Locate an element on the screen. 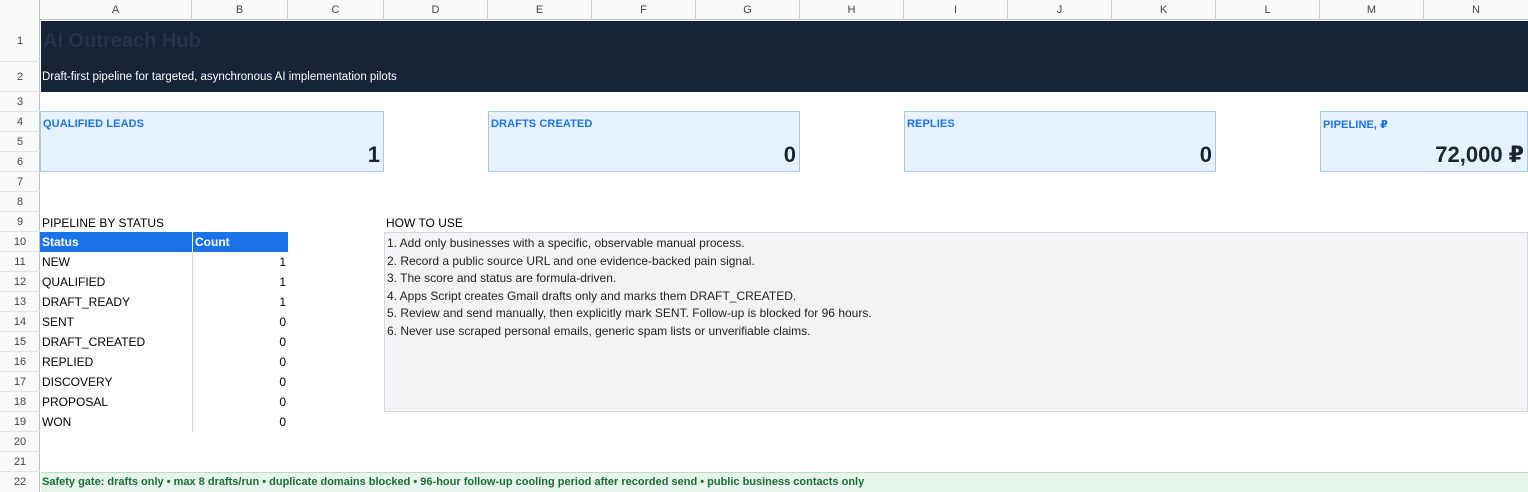 The height and width of the screenshot is (492, 1528). pipeline-by-status-title: PIPELINE BY STATUS is located at coordinates (103, 223).